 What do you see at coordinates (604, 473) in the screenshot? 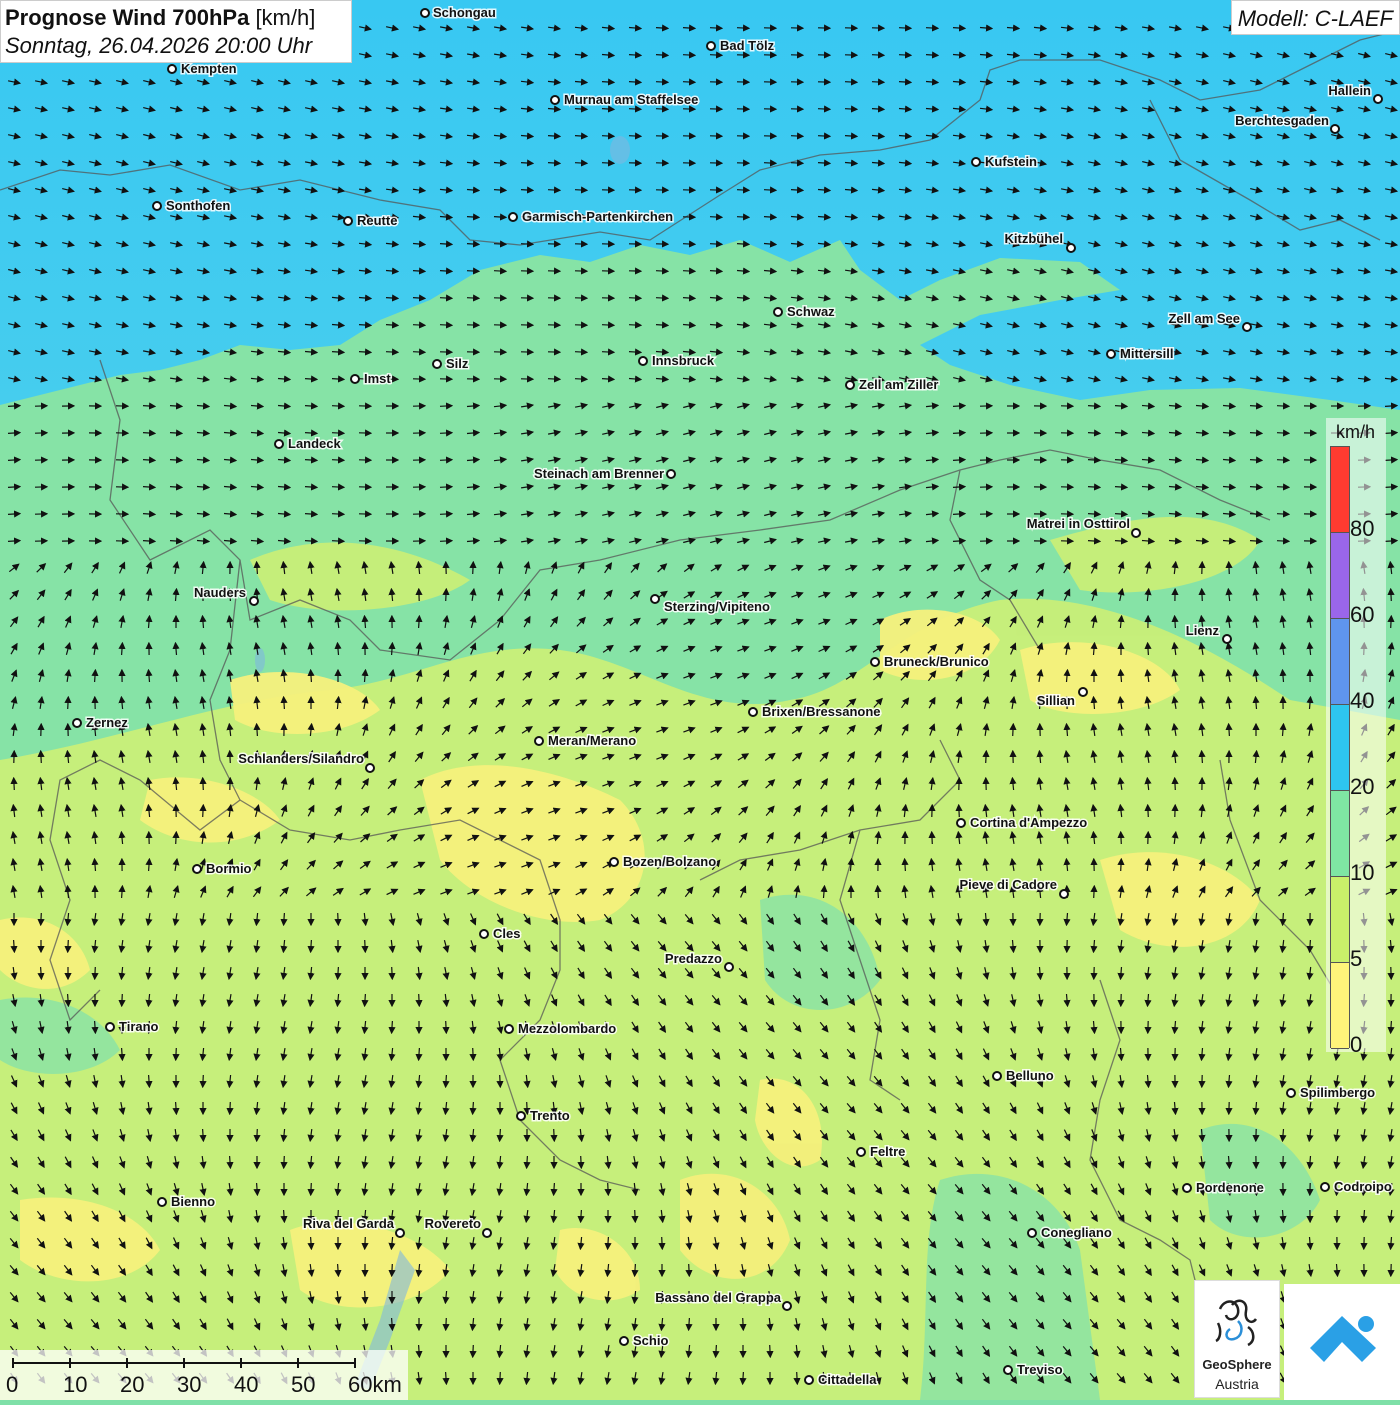
I see `city-marker: Steinach am Brenner` at bounding box center [604, 473].